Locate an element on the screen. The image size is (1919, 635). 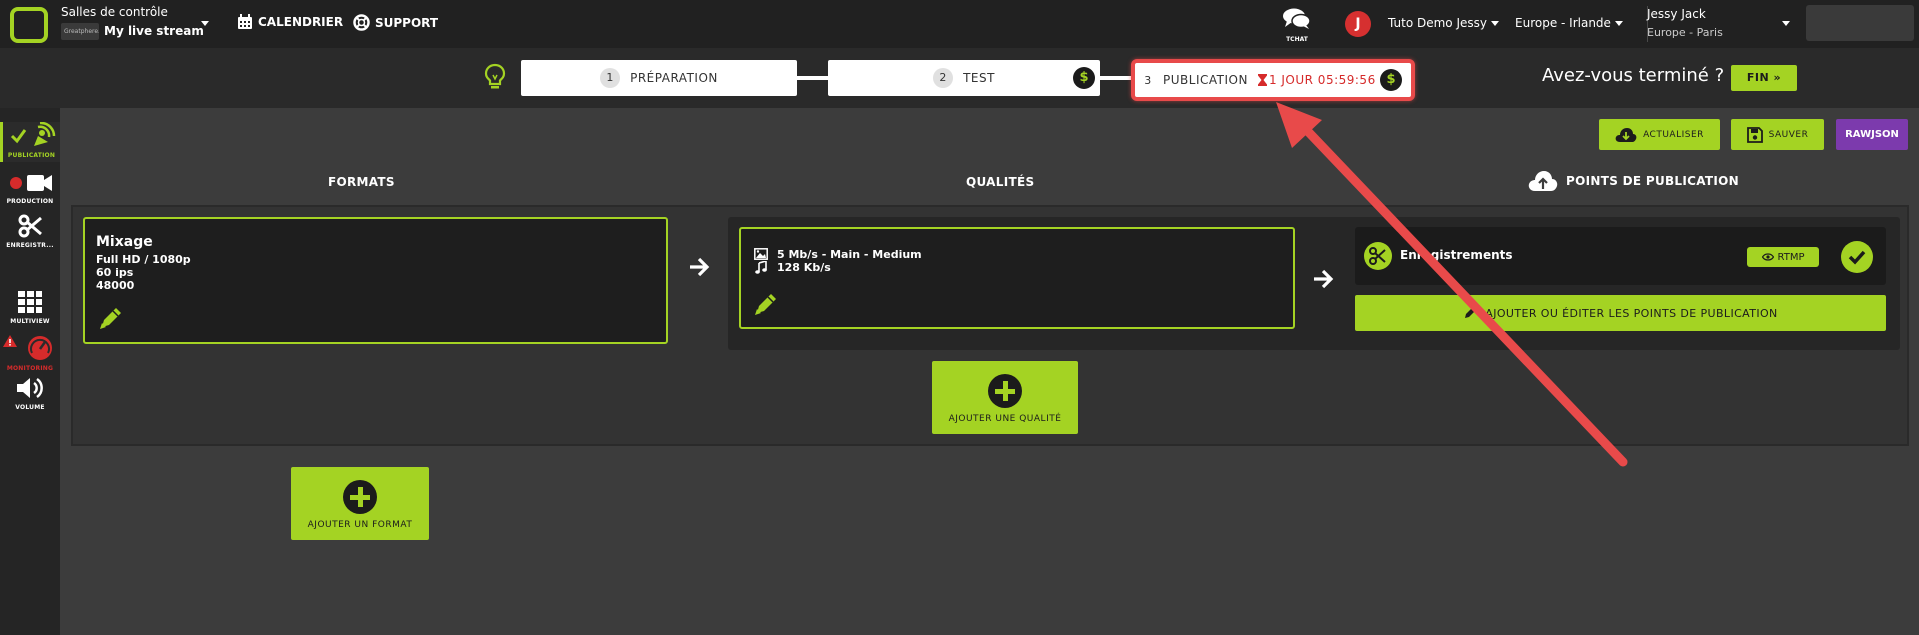
sidebar-label: PUBLICATION is located at coordinates (31, 155).